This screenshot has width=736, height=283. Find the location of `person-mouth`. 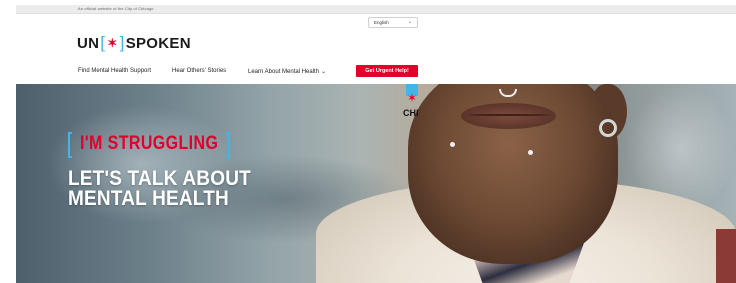

person-mouth is located at coordinates (508, 116).